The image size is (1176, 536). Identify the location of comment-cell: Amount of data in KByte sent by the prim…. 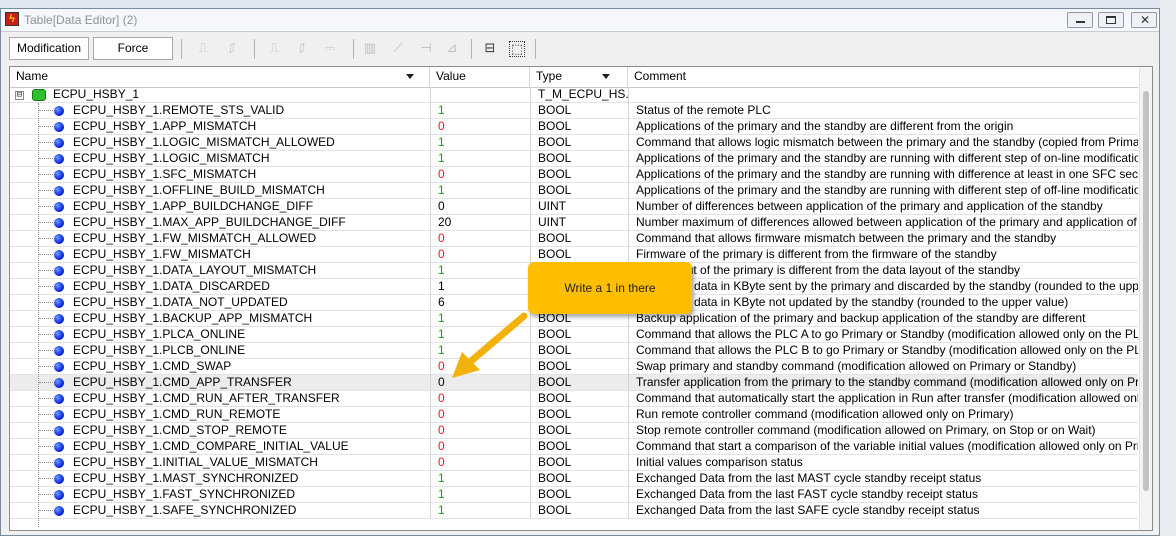
(883, 287).